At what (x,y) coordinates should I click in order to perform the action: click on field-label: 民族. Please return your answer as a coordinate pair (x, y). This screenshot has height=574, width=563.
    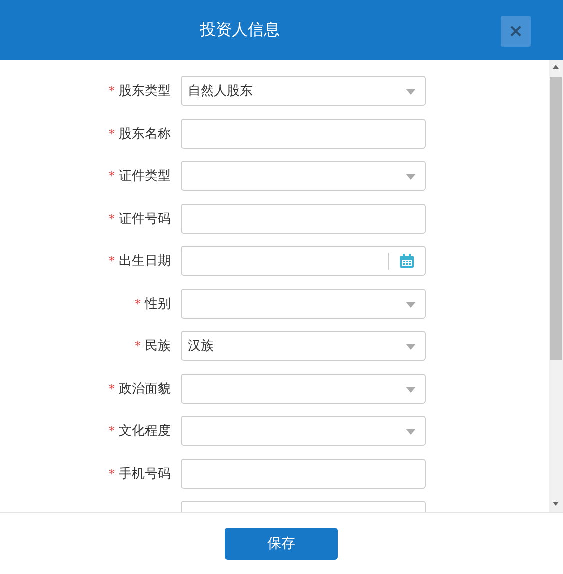
    Looking at the image, I should click on (158, 346).